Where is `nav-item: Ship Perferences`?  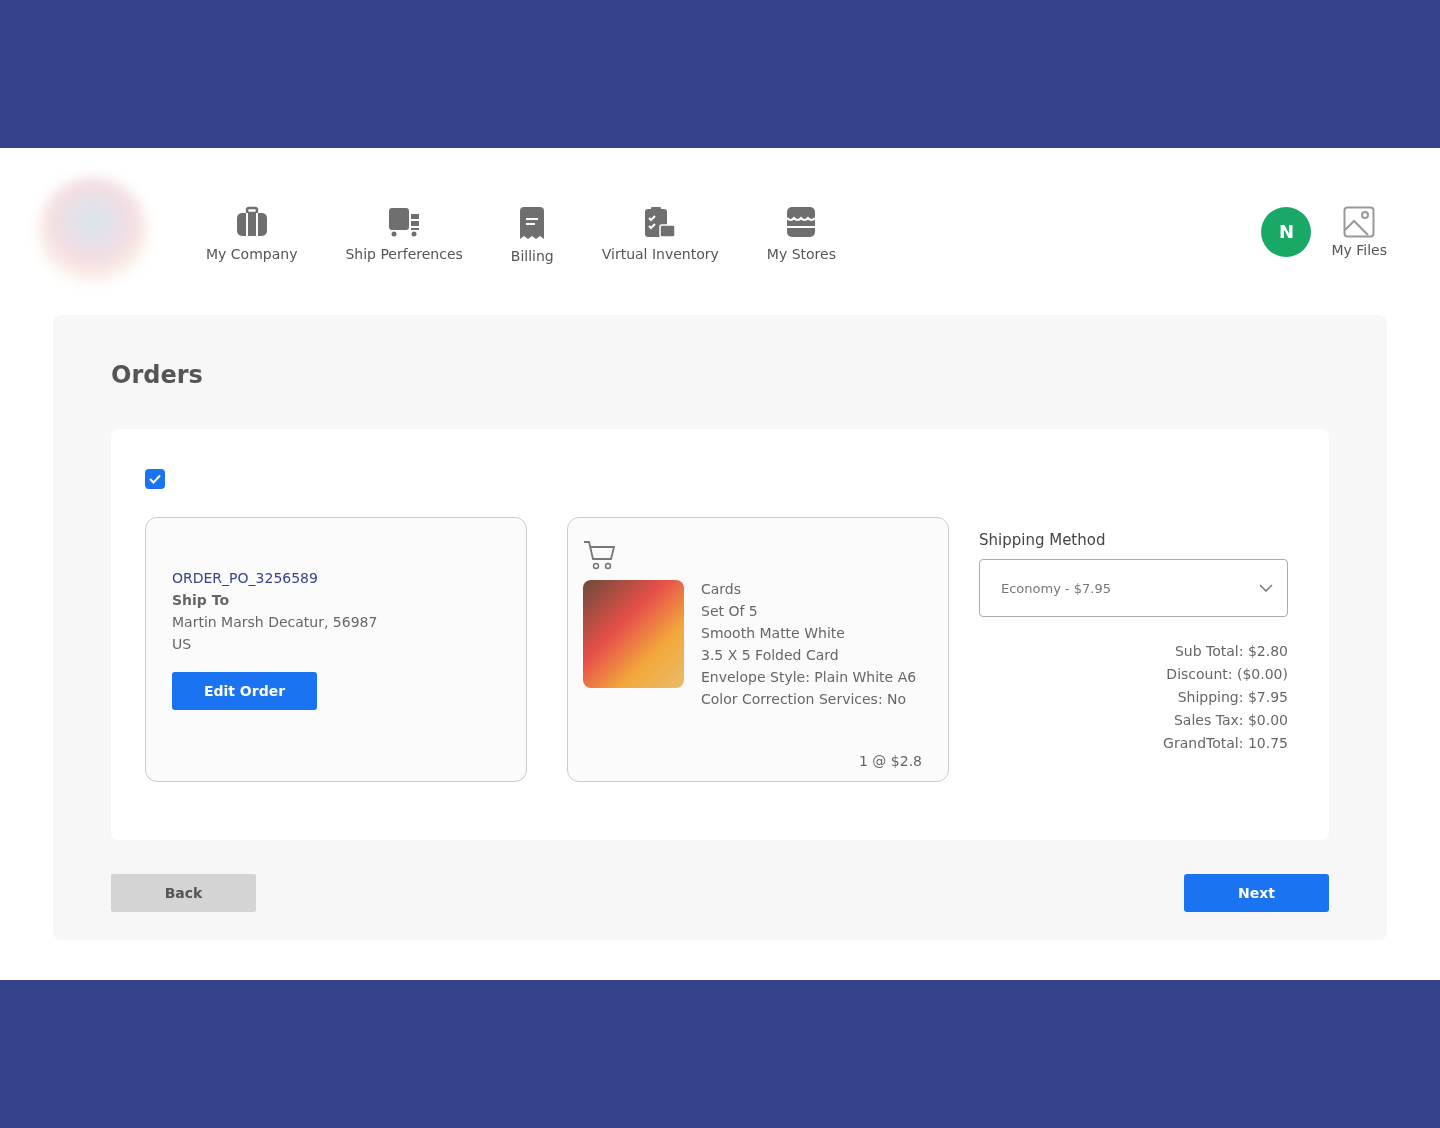
nav-item: Ship Perferences is located at coordinates (404, 234).